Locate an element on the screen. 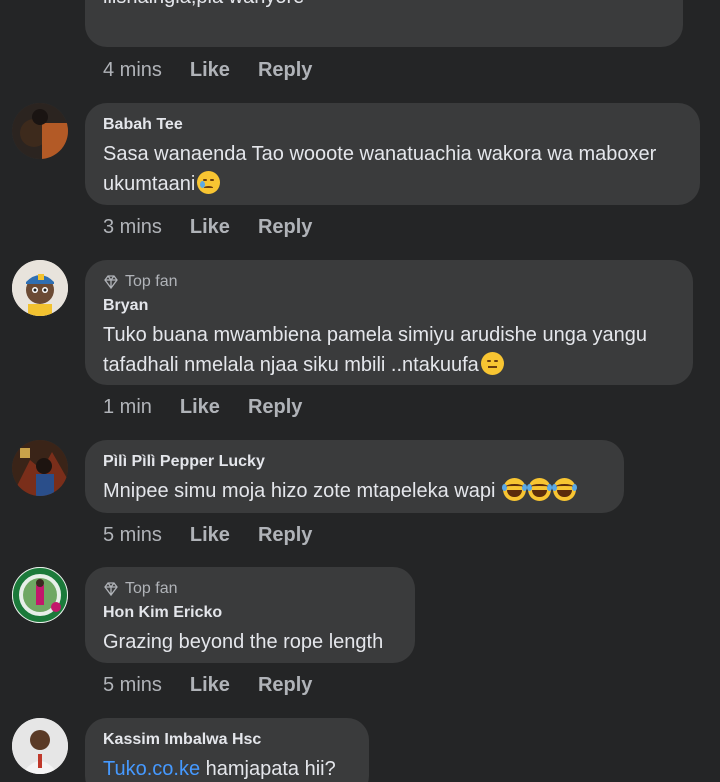 This screenshot has width=720, height=782. comment-actions: 3 mins Like Reply is located at coordinates (221, 227).